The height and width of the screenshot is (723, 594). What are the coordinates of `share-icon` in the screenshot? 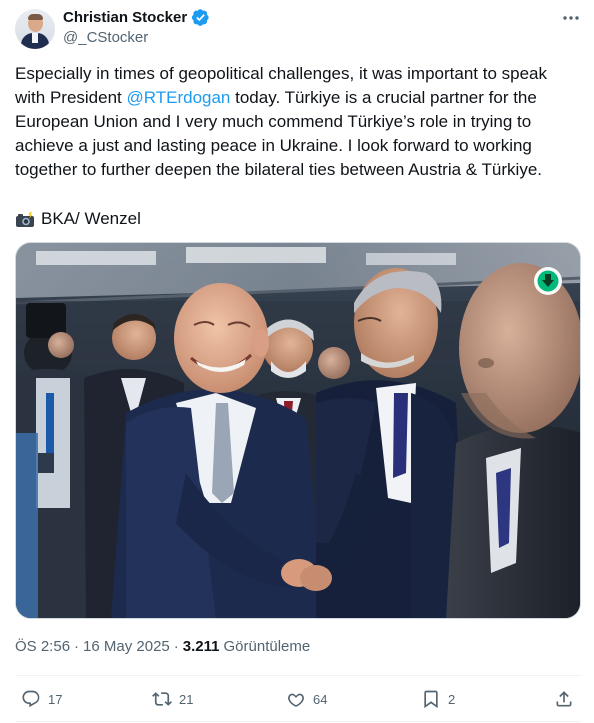 It's located at (564, 699).